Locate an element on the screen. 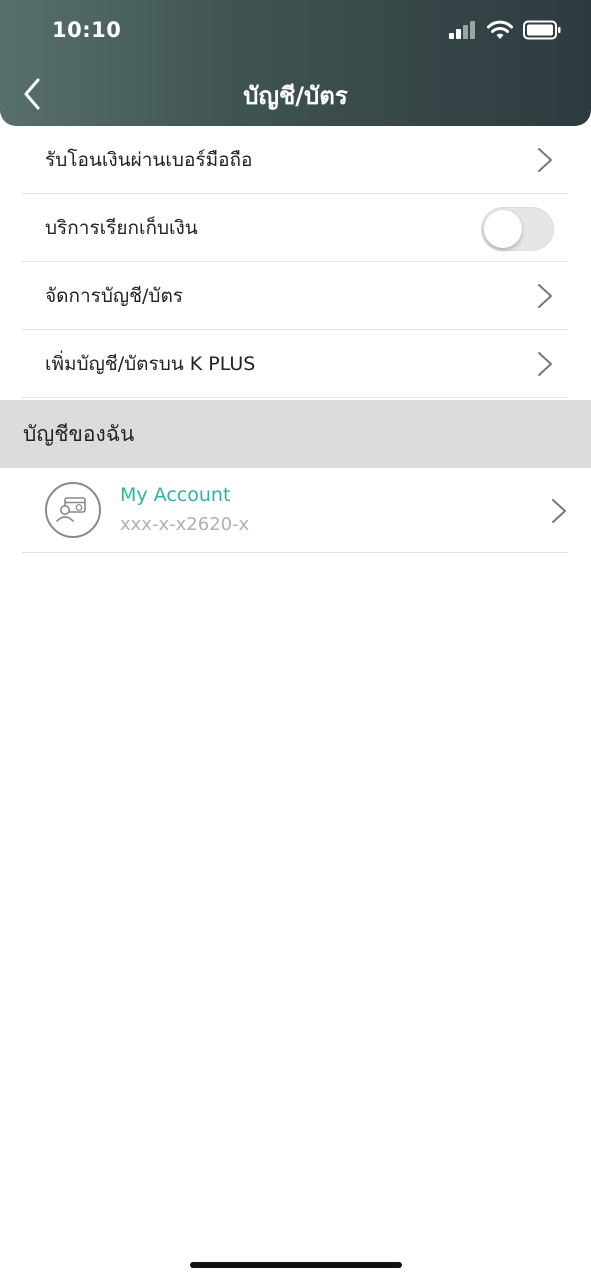 This screenshot has width=591, height=1280. account-avatar is located at coordinates (73, 510).